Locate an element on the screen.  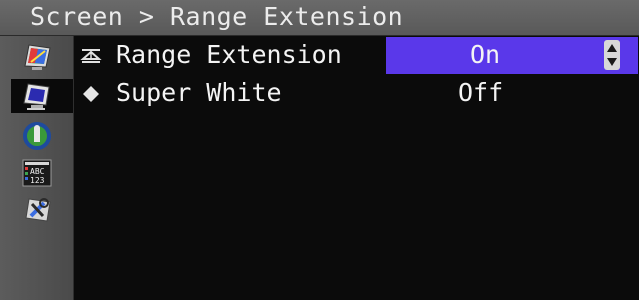
menu-row-value: Off is located at coordinates (481, 92).